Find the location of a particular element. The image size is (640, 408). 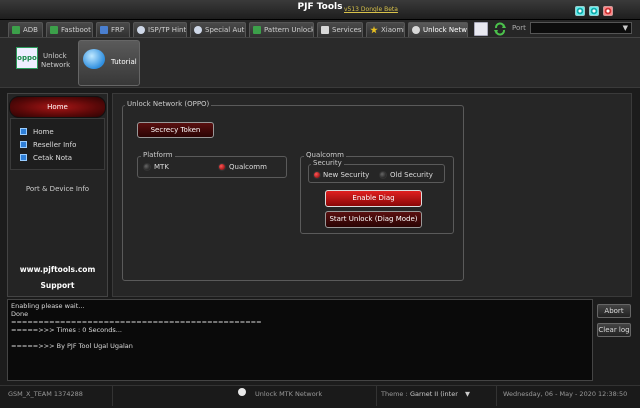

star-icon is located at coordinates (374, 30).